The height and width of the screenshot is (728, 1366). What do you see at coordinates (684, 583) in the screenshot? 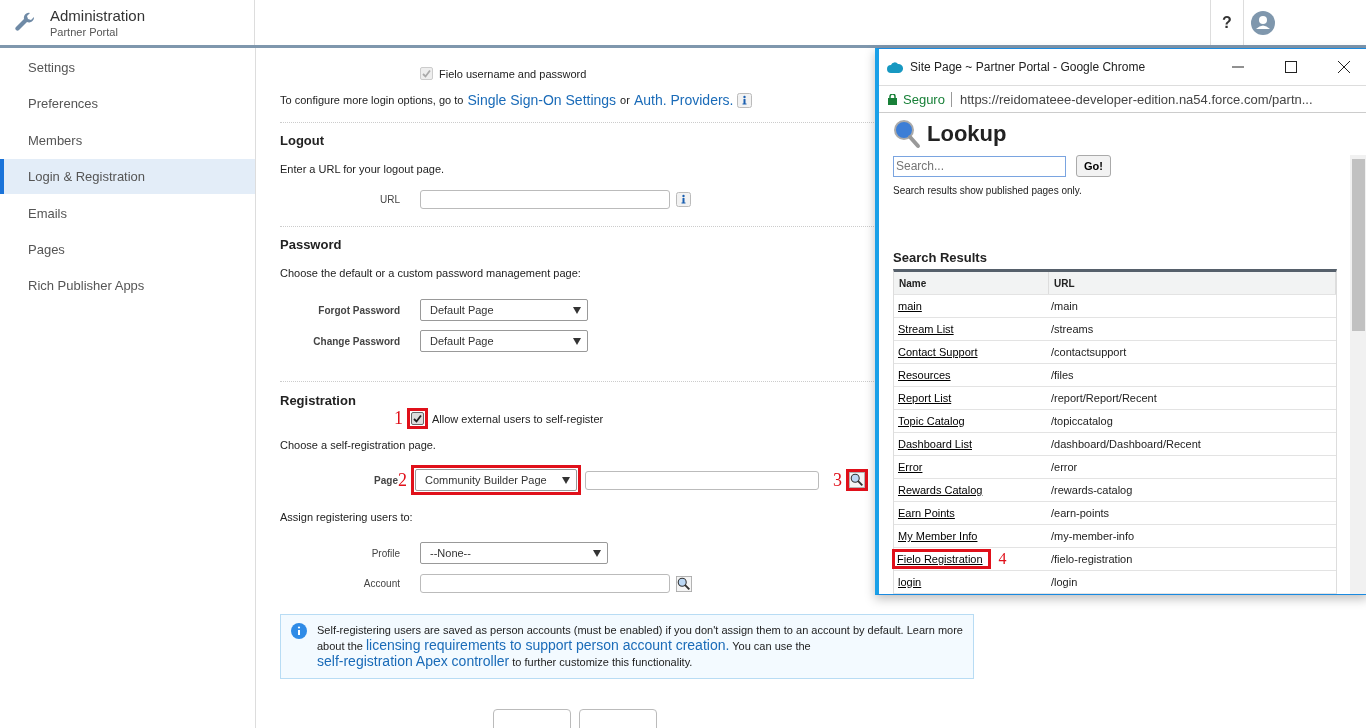
I see `lookup-icon` at bounding box center [684, 583].